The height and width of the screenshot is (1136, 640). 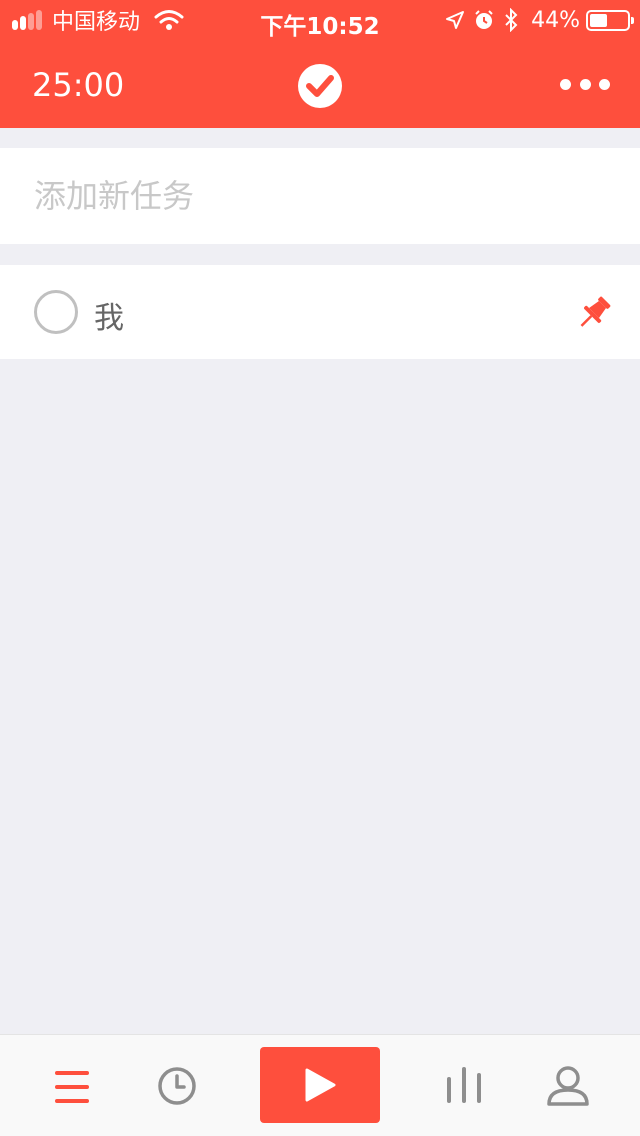 I want to click on profile-icon, so click(x=568, y=1086).